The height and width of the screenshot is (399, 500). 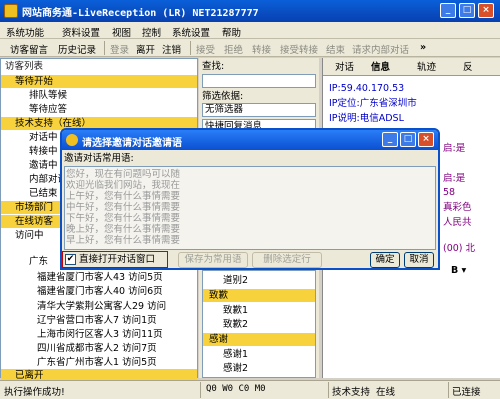 I want to click on table-row: 四川省成都市客人2 访问7页, so click(x=97, y=348).